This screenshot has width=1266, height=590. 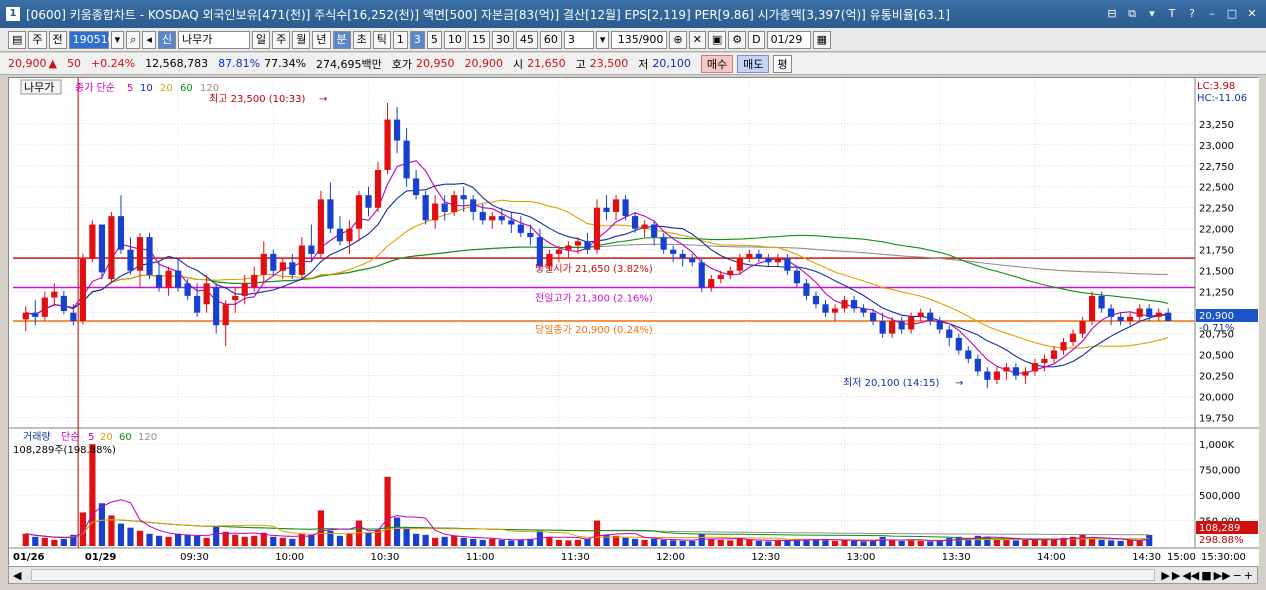 I want to click on period-year: 년, so click(x=321, y=39).